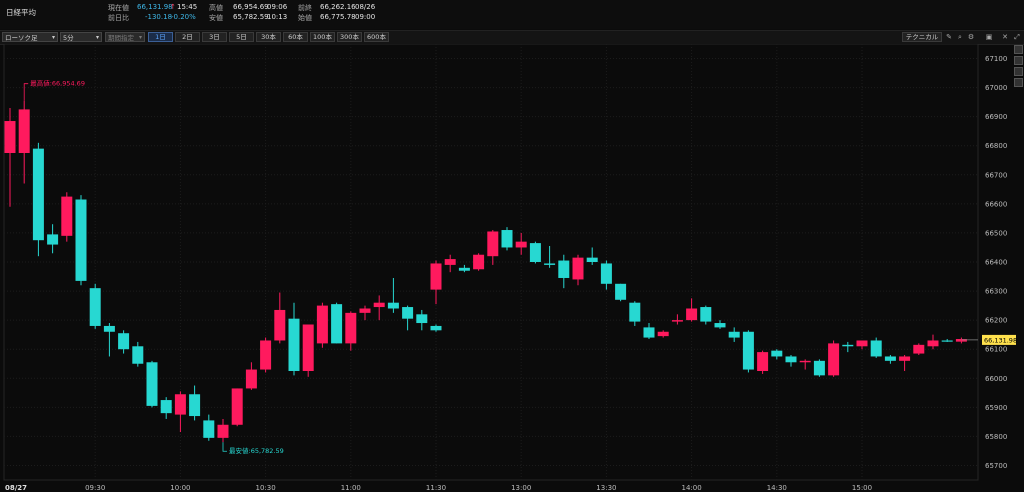 Image resolution: width=1024 pixels, height=492 pixels. Describe the element at coordinates (256, 450) in the screenshot. I see `low-annotation: 最安値:65,782.59` at that location.